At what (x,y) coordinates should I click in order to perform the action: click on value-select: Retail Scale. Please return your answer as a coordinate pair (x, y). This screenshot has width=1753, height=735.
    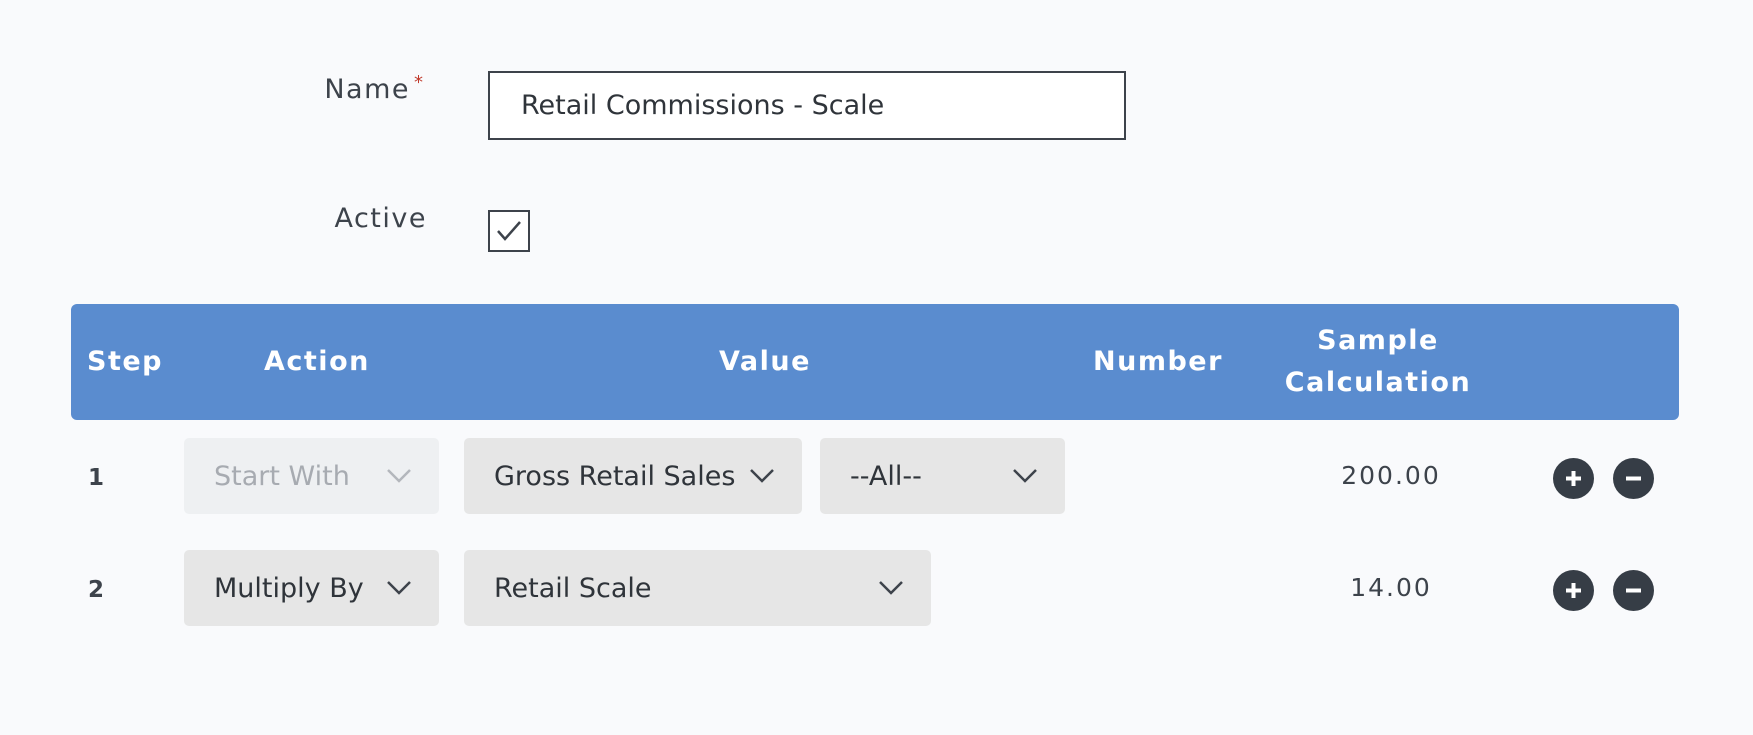
    Looking at the image, I should click on (697, 588).